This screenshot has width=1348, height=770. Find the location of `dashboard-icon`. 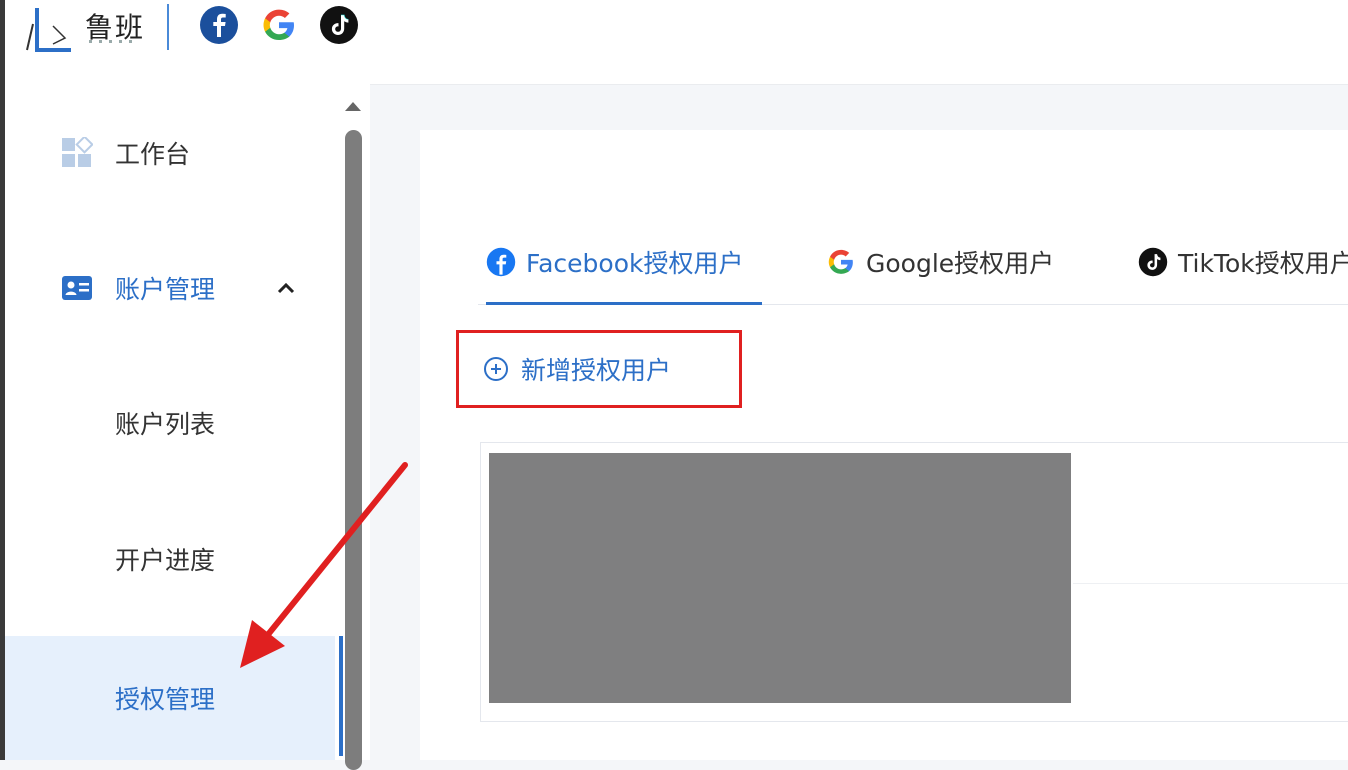

dashboard-icon is located at coordinates (77, 152).